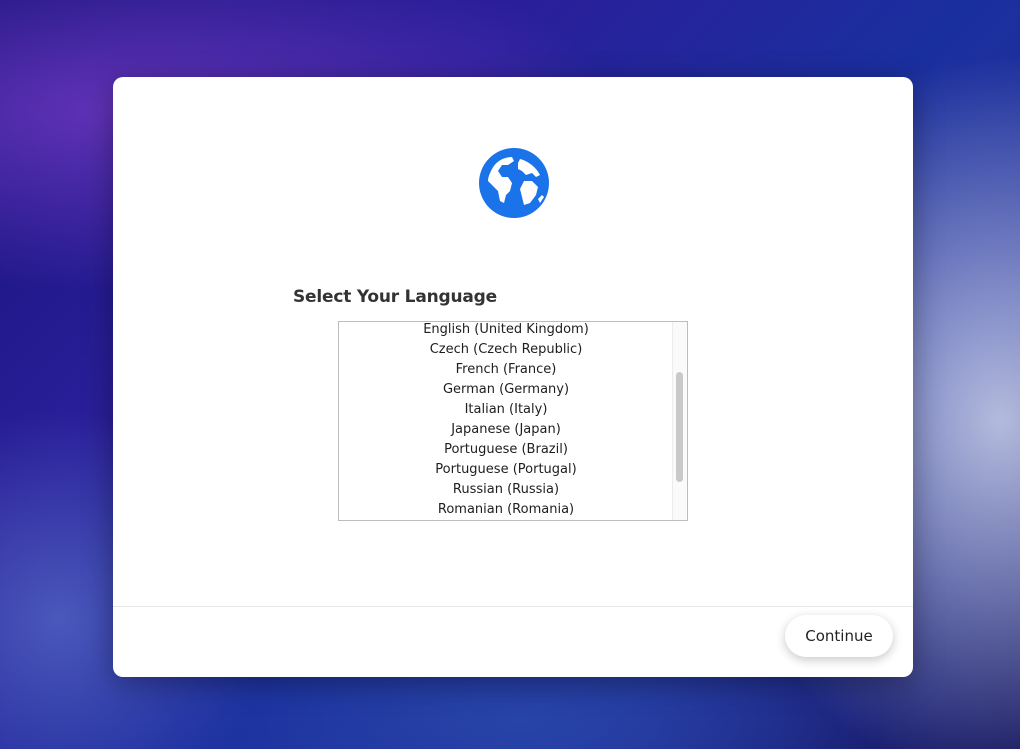  Describe the element at coordinates (395, 297) in the screenshot. I see `page-title: Select Your Language` at that location.